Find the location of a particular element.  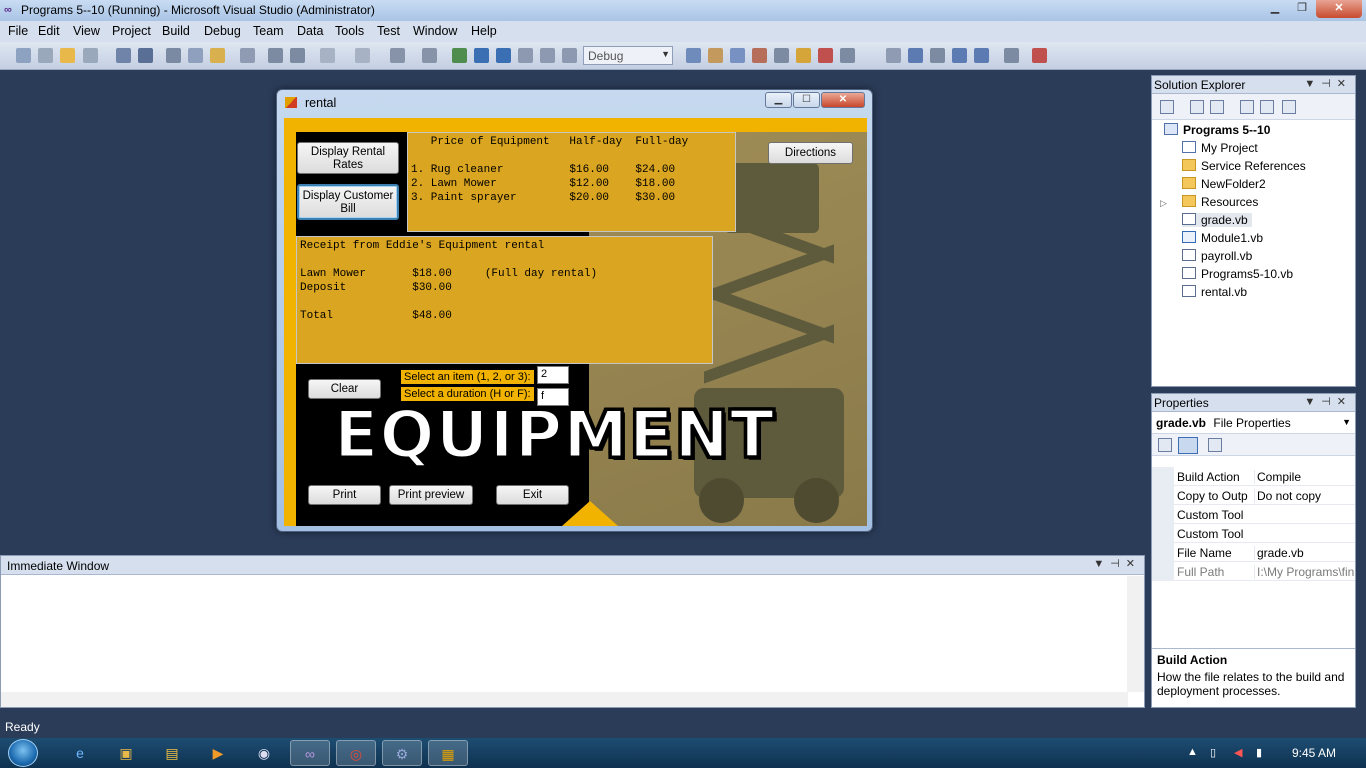

view-designer-icon is located at coordinates (1267, 107).